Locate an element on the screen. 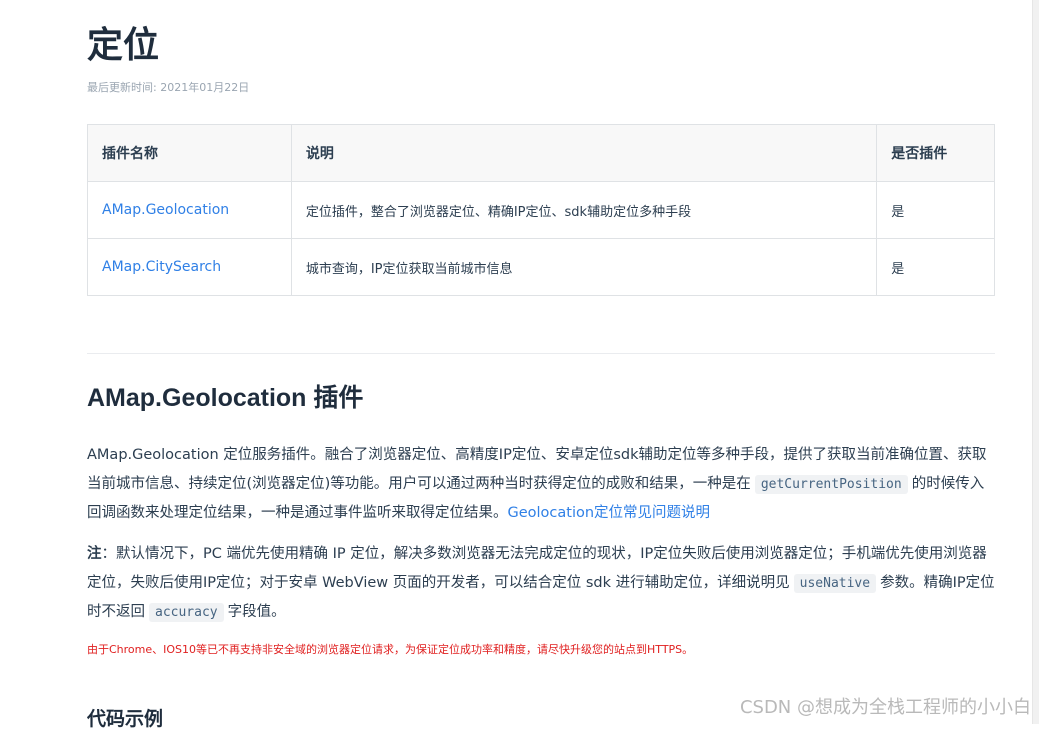  scrollbar is located at coordinates (1035, 362).